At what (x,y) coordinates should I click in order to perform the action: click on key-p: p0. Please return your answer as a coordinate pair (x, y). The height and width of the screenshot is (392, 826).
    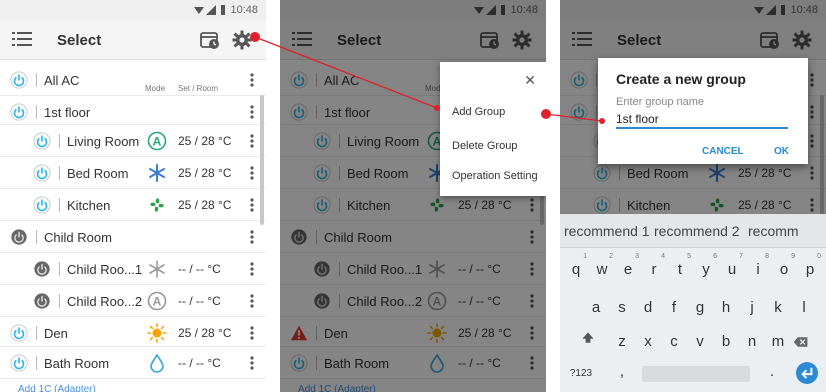
    Looking at the image, I should click on (810, 268).